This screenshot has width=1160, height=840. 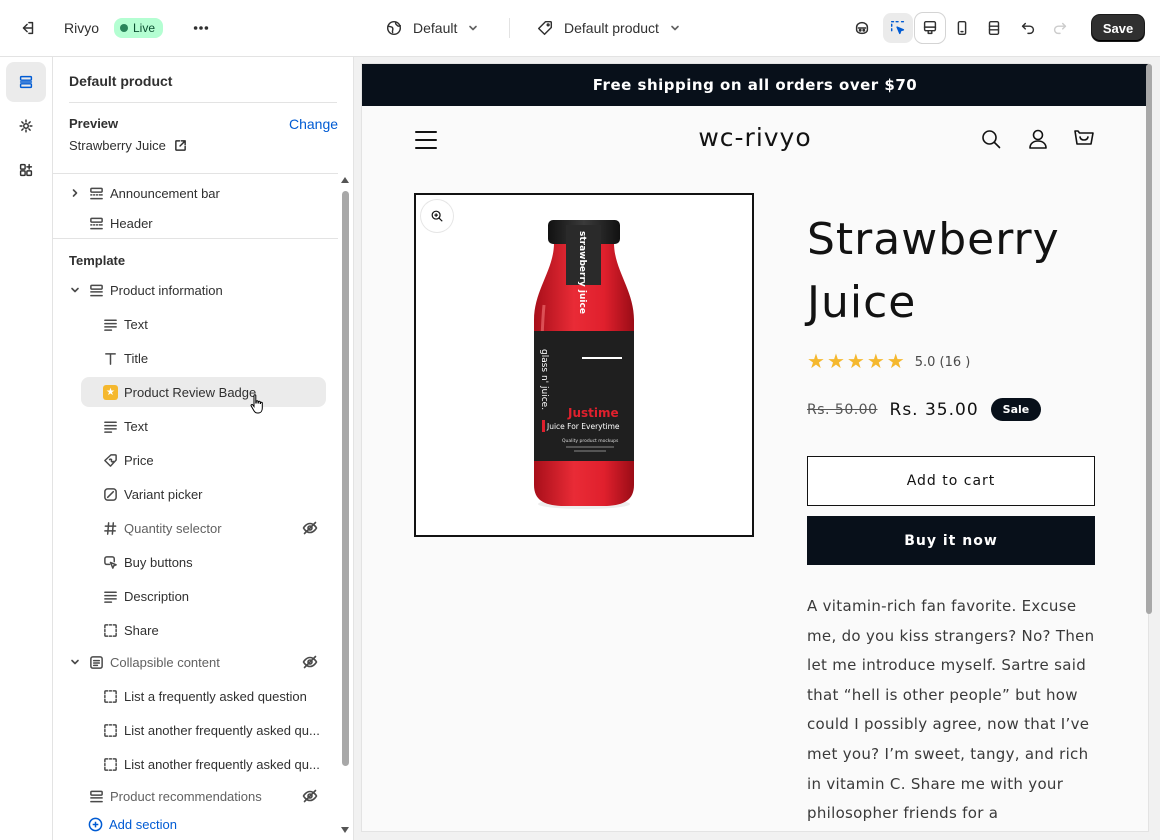 I want to click on inspector-button, so click(x=898, y=28).